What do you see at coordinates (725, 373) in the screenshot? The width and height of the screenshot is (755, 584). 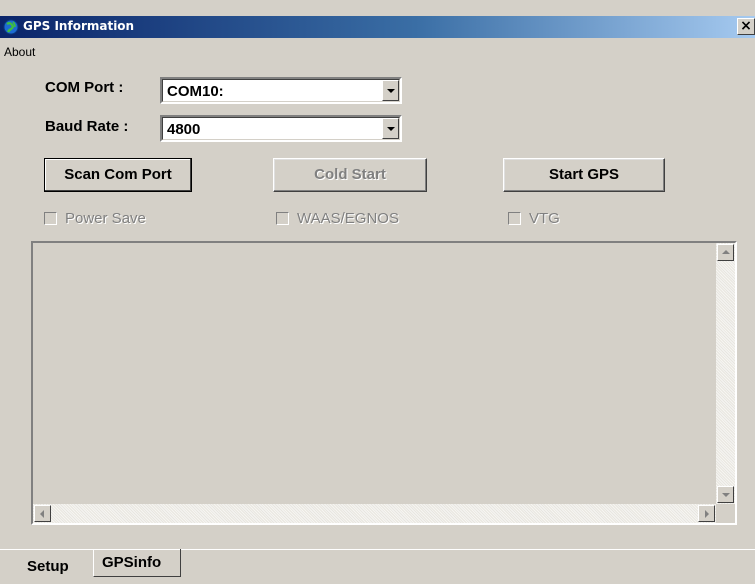 I see `vertical-scrollbar` at bounding box center [725, 373].